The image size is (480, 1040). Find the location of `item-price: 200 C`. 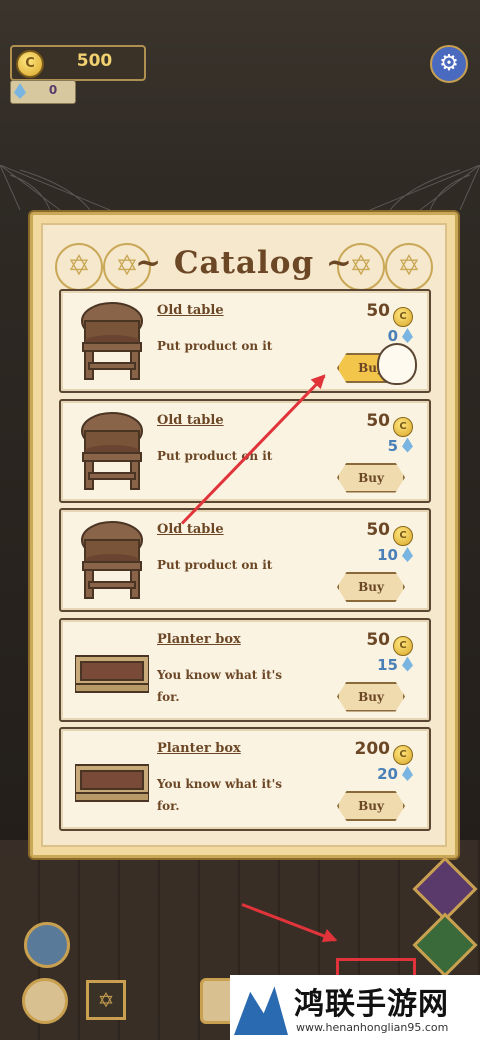

item-price: 200 C is located at coordinates (383, 752).